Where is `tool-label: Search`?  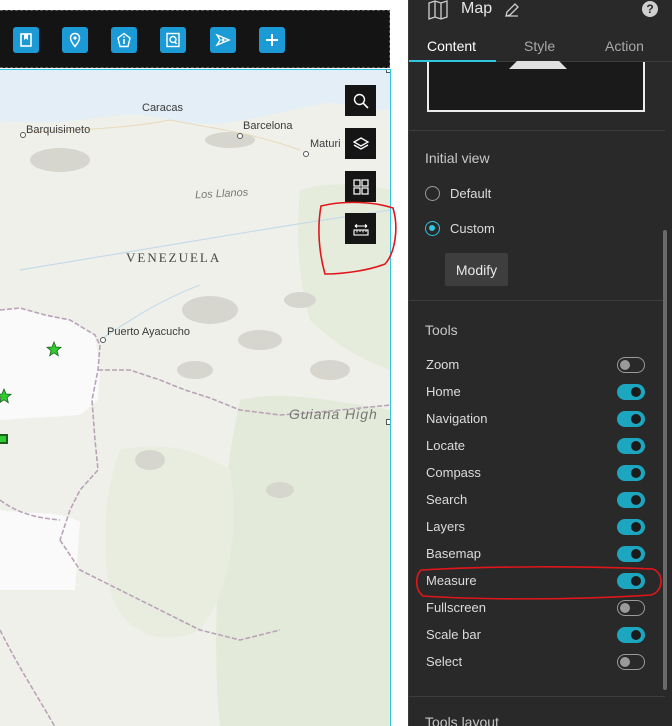 tool-label: Search is located at coordinates (447, 499).